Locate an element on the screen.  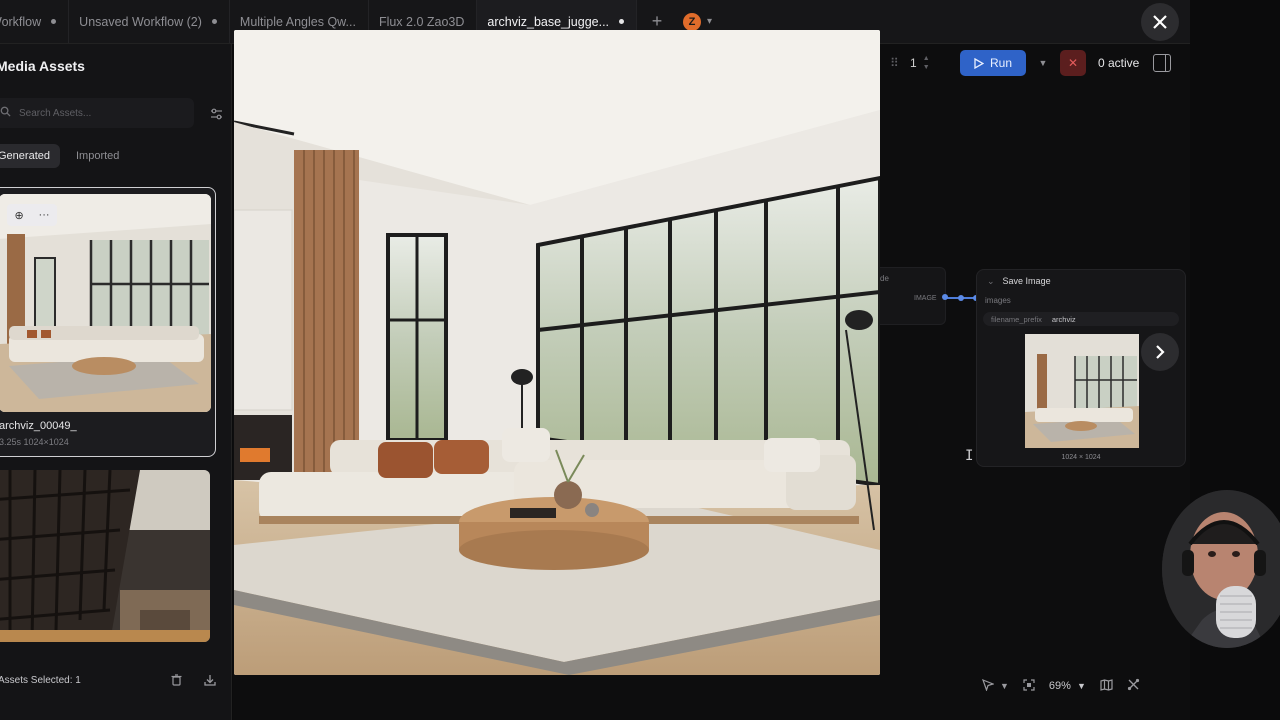
active-queue-count: 0 active is located at coordinates (1119, 63).